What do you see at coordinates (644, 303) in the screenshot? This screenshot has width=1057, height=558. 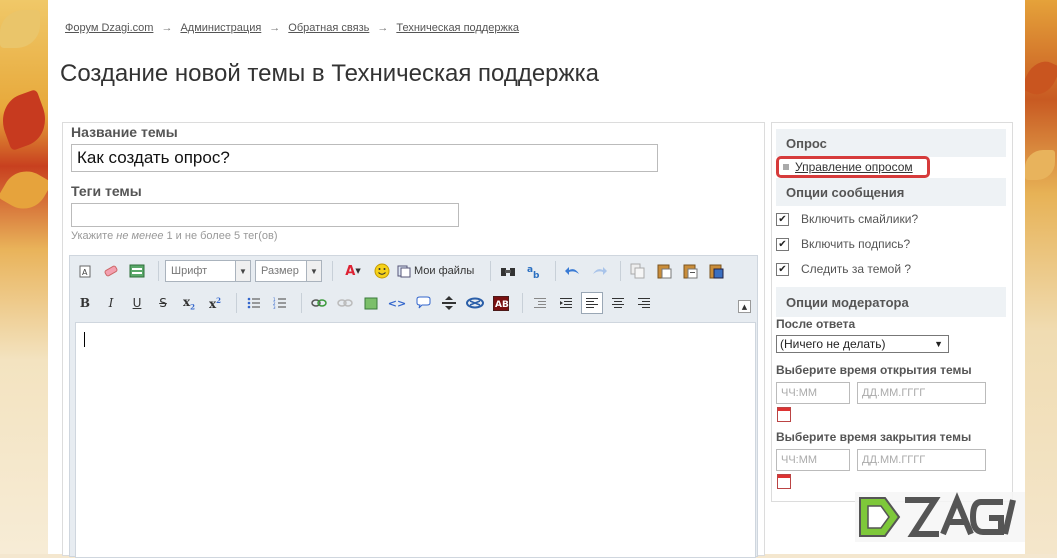 I see `align-right-icon` at bounding box center [644, 303].